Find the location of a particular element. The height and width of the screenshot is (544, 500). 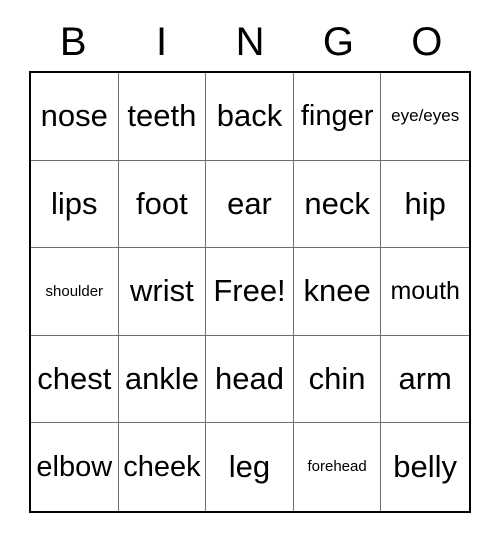

bingo-cell-label: teeth is located at coordinates (162, 116).